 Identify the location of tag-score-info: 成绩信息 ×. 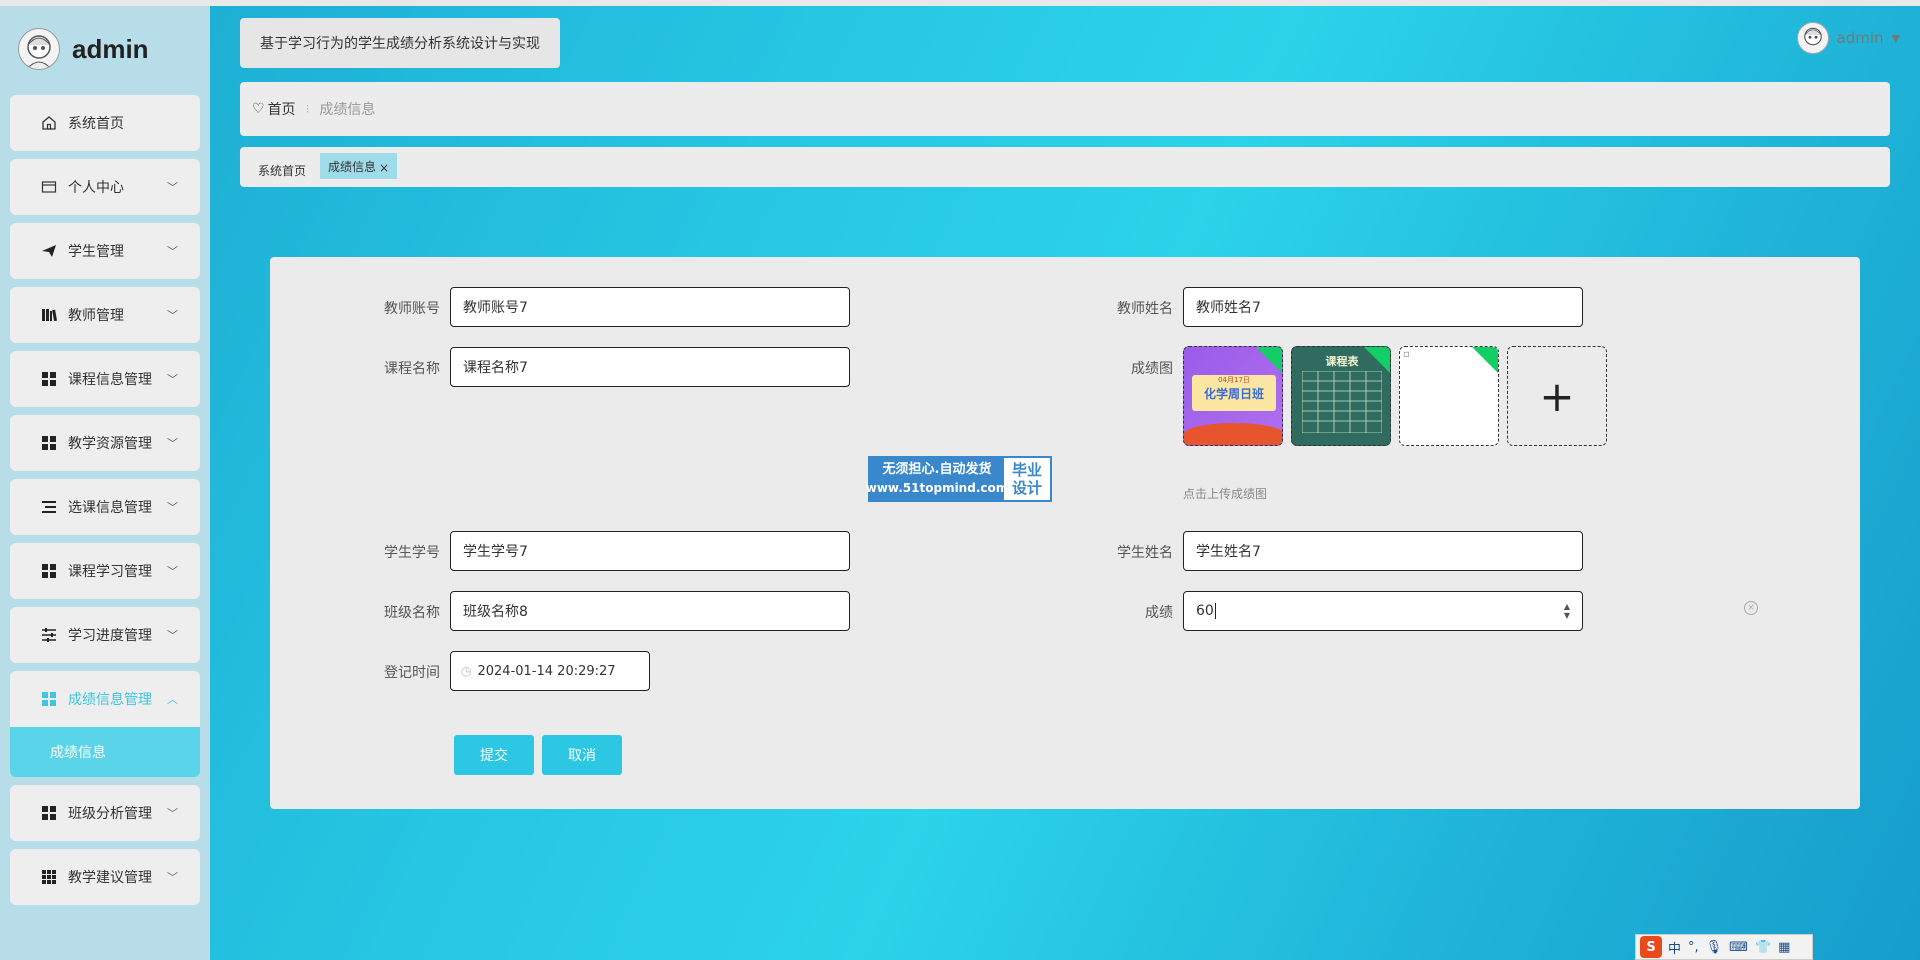
(359, 166).